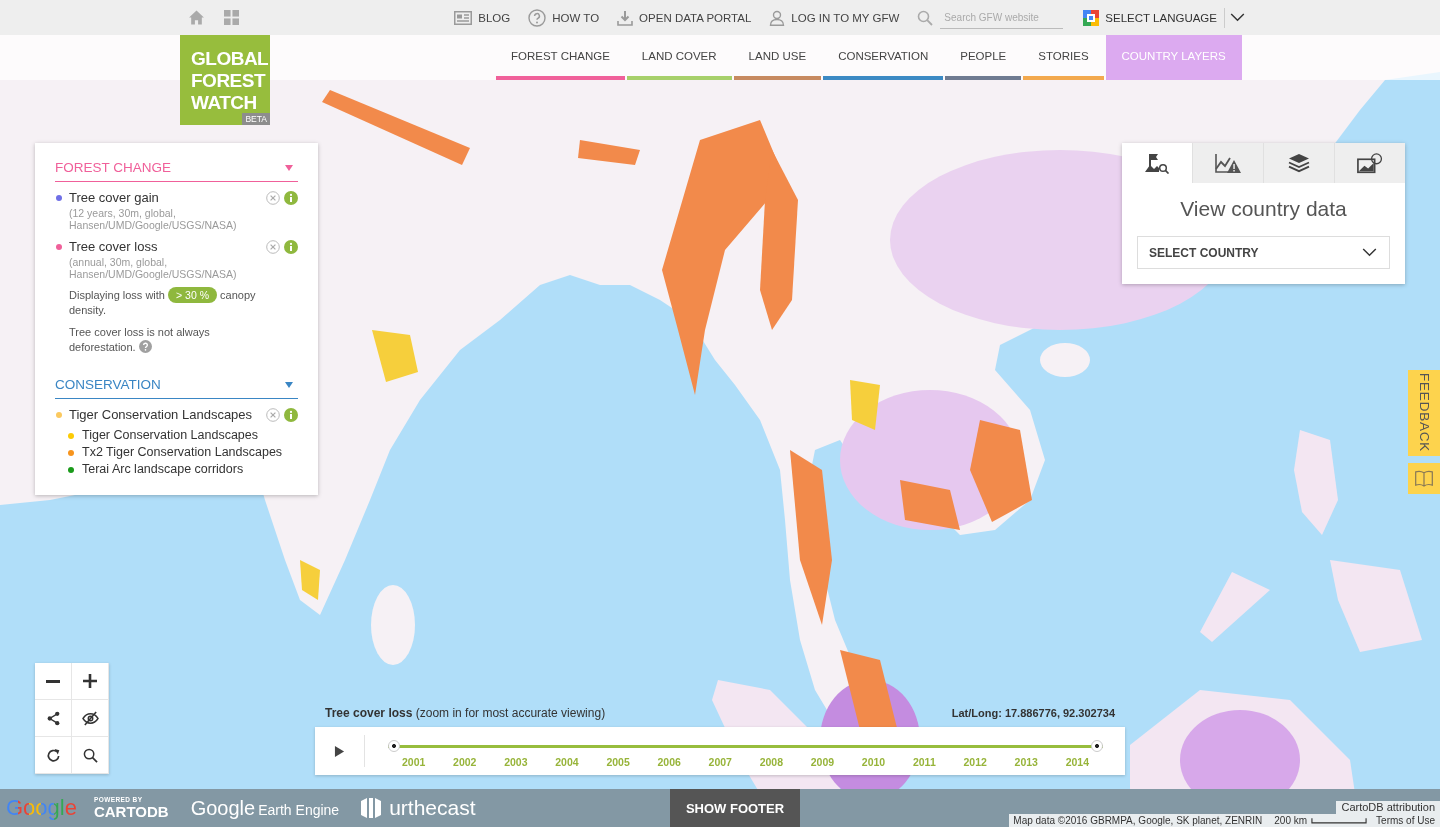 Image resolution: width=1440 pixels, height=827 pixels. What do you see at coordinates (618, 762) in the screenshot?
I see `year-label: 2005` at bounding box center [618, 762].